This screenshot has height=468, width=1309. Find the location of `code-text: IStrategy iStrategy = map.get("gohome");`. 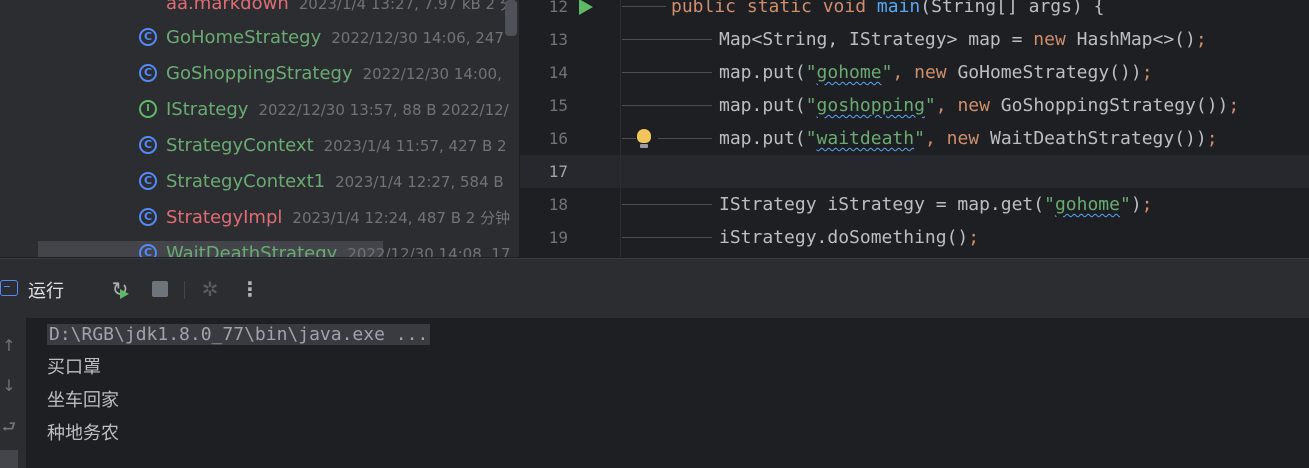

code-text: IStrategy iStrategy = map.get("gohome"); is located at coordinates (936, 204).